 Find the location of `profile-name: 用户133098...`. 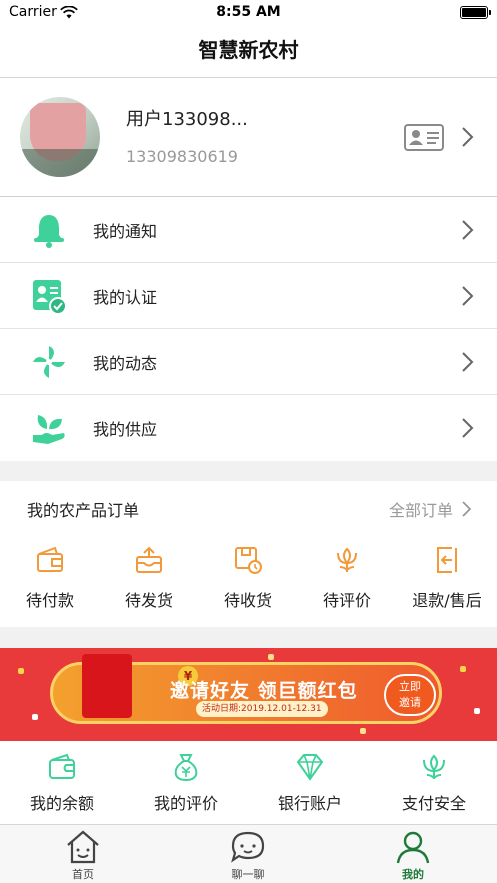

profile-name: 用户133098... is located at coordinates (187, 119).